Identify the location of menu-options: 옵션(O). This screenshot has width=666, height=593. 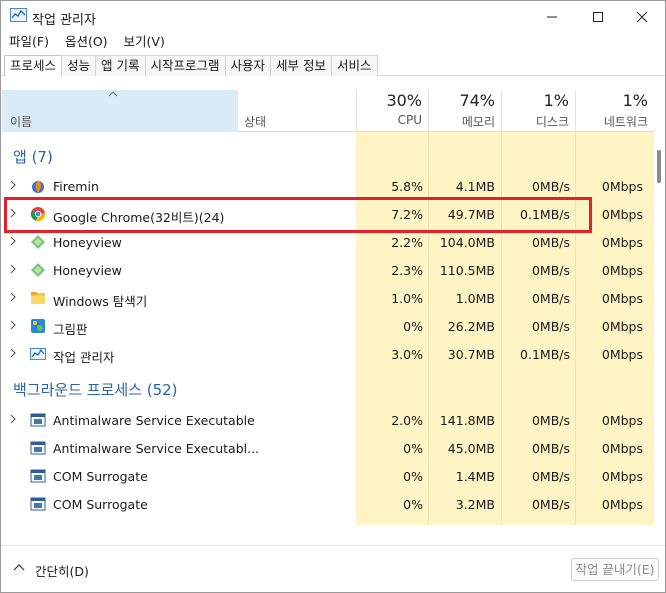
(86, 42).